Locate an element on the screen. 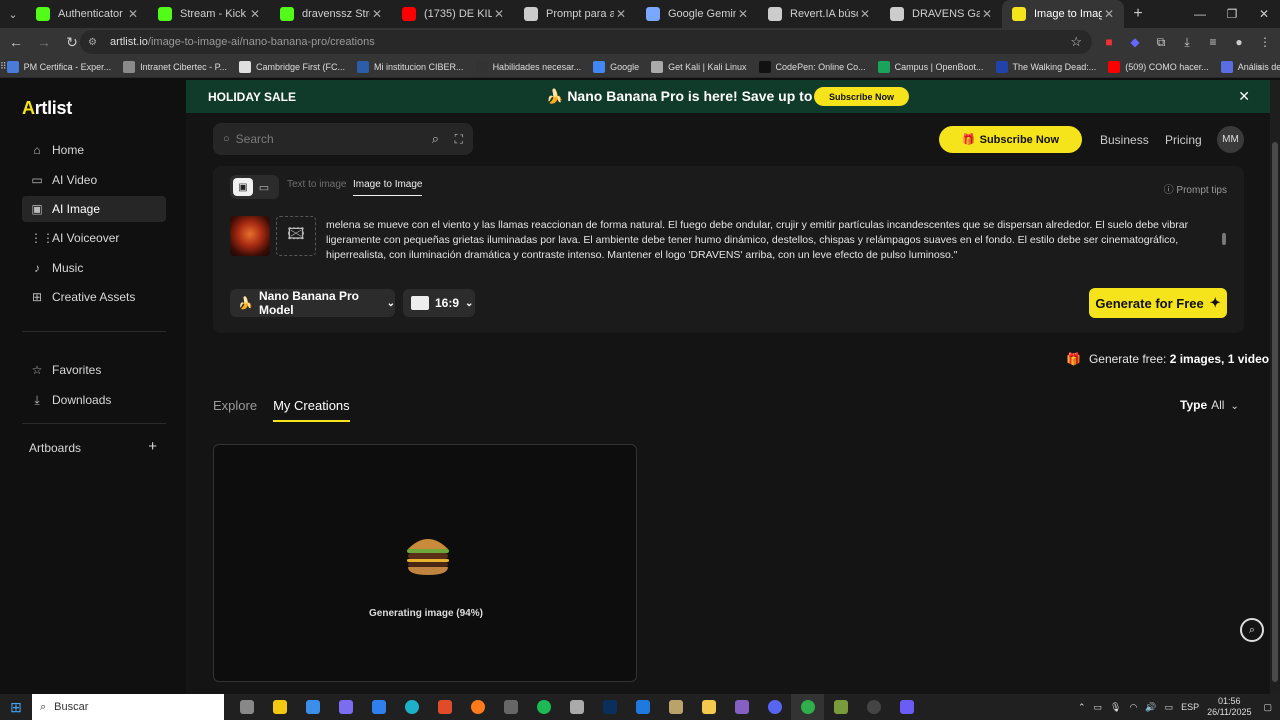  notifications-icon: ▢ is located at coordinates (1267, 707).